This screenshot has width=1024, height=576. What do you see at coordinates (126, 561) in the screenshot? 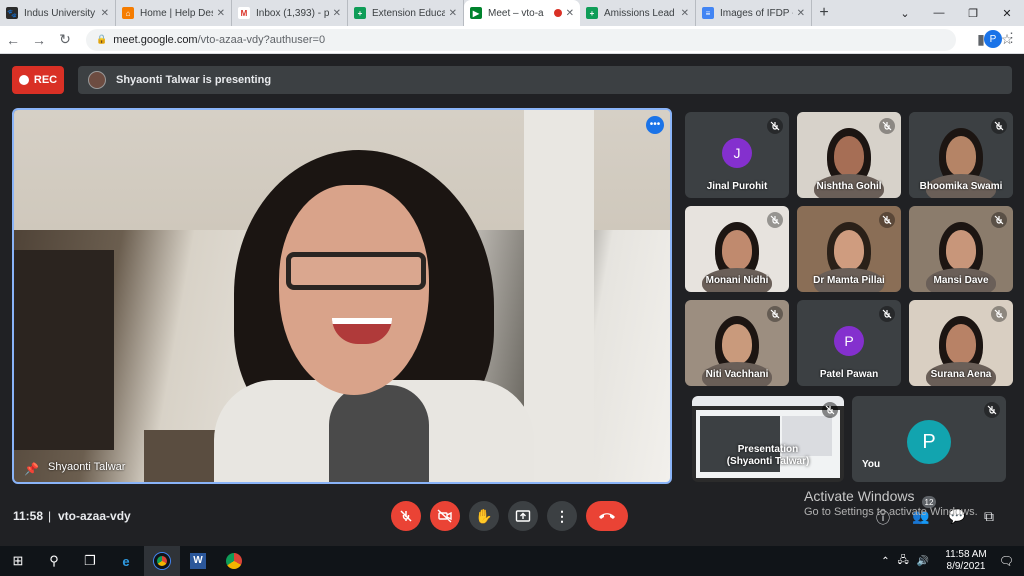
I see `edge-icon: e` at bounding box center [126, 561].